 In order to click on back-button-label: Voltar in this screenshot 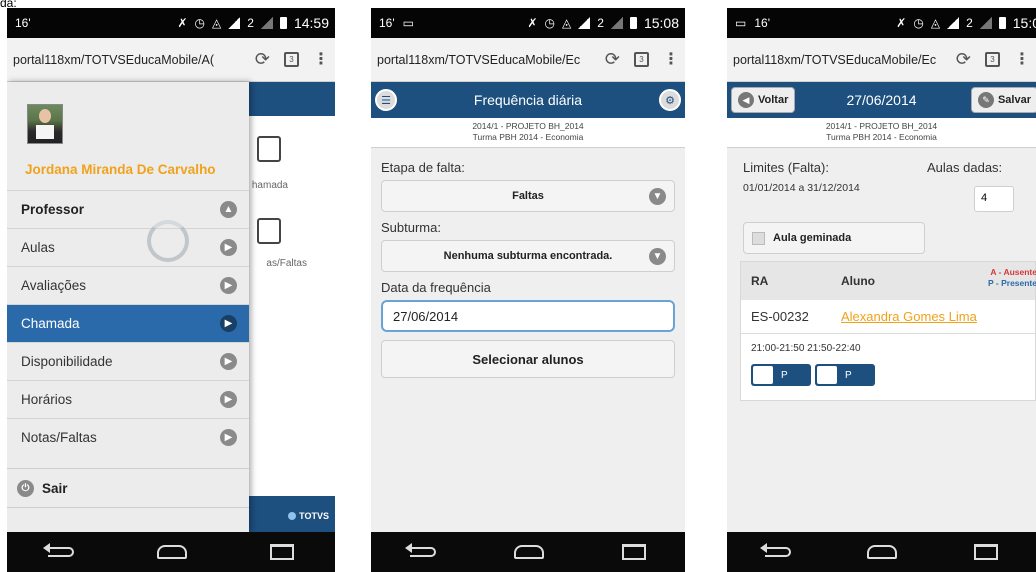, I will do `click(773, 100)`.